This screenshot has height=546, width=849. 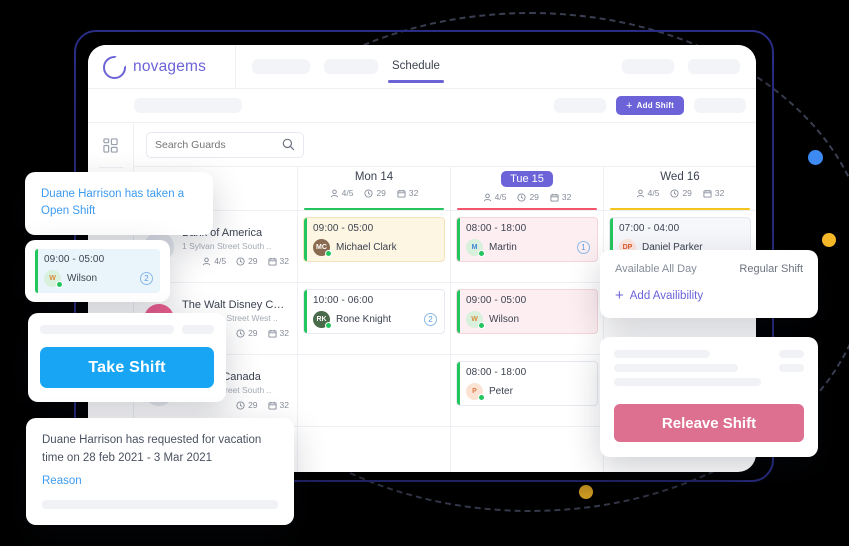 I want to click on shift-time: 08:00 - 18:00, so click(x=496, y=372).